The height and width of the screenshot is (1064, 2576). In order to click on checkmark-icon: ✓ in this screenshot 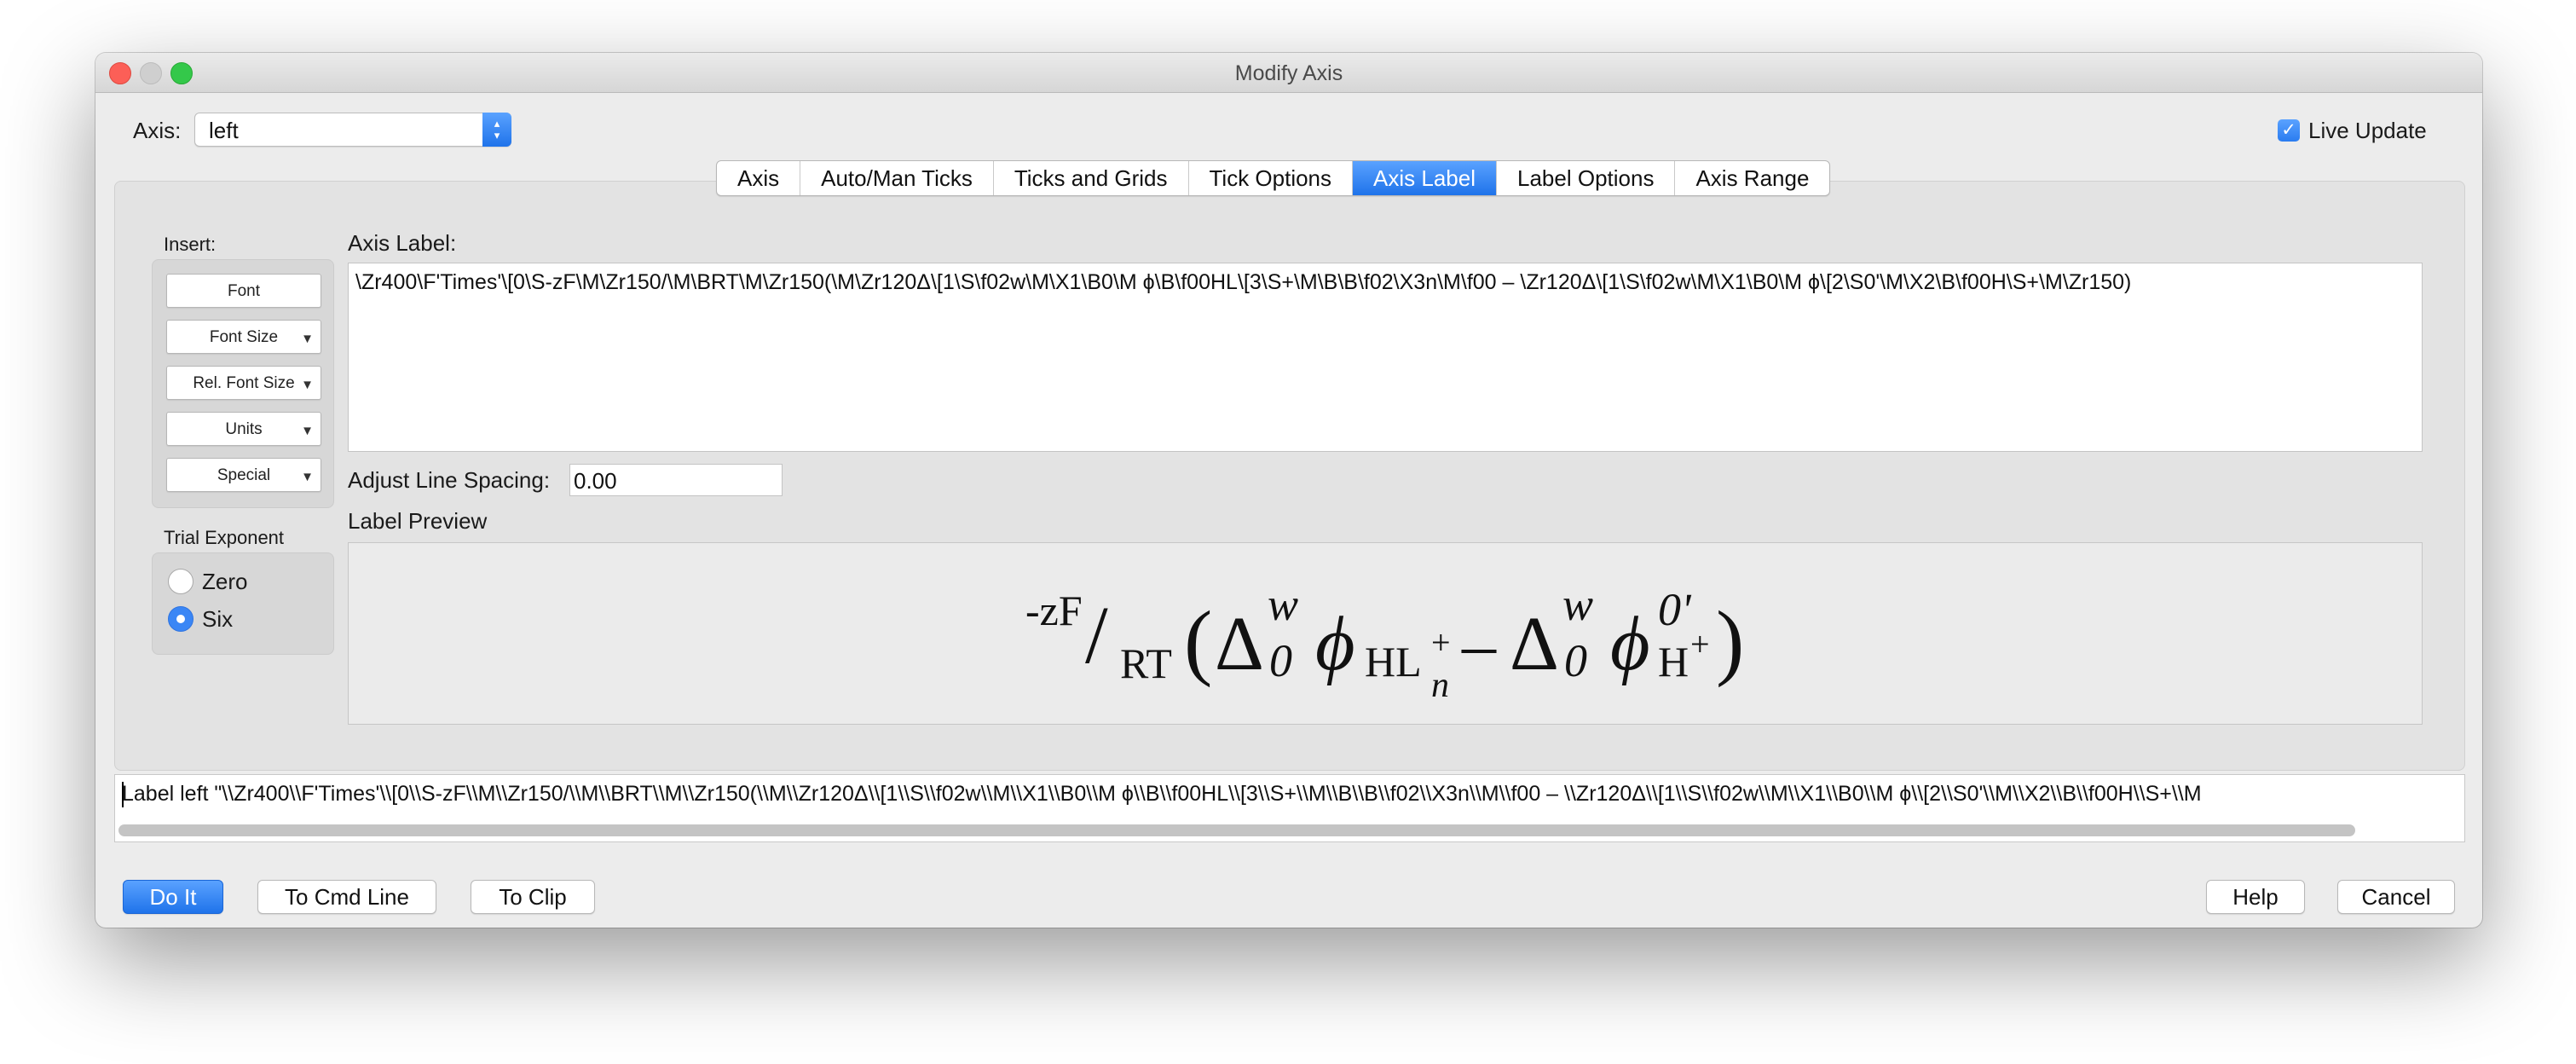, I will do `click(2288, 130)`.